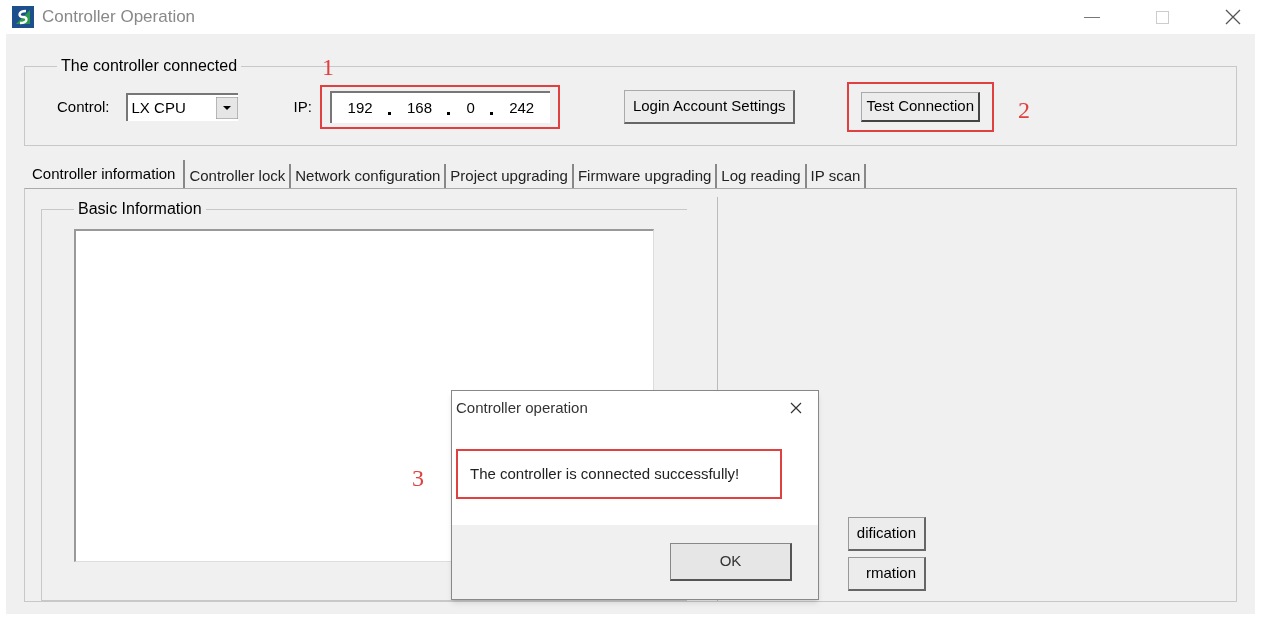  What do you see at coordinates (369, 176) in the screenshot?
I see `tab: Network configuration` at bounding box center [369, 176].